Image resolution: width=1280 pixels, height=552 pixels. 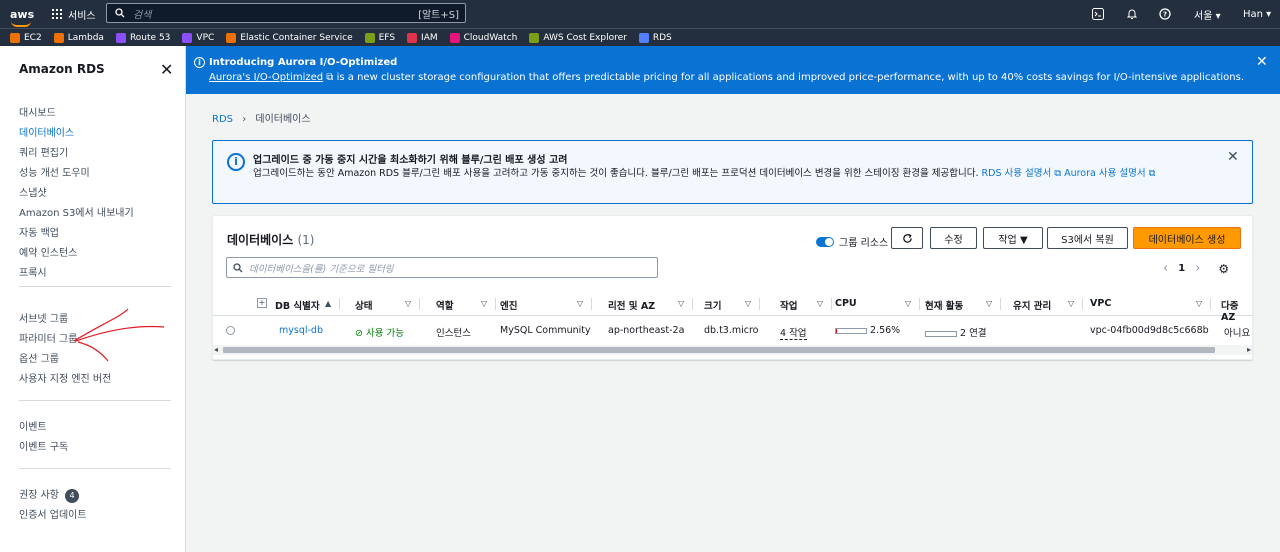 I want to click on sidebar-item-group2-2: 옵션 그룹, so click(x=39, y=357).